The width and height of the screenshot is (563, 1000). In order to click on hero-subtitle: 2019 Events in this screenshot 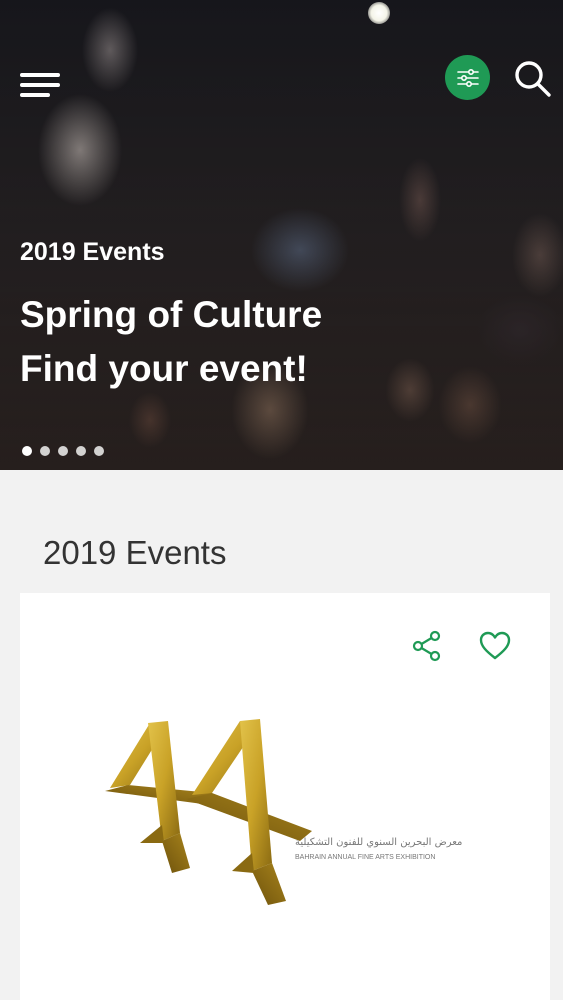, I will do `click(92, 252)`.